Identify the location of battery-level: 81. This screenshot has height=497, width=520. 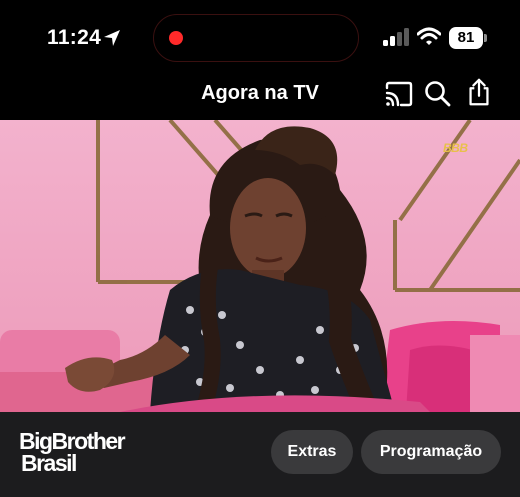
(466, 38).